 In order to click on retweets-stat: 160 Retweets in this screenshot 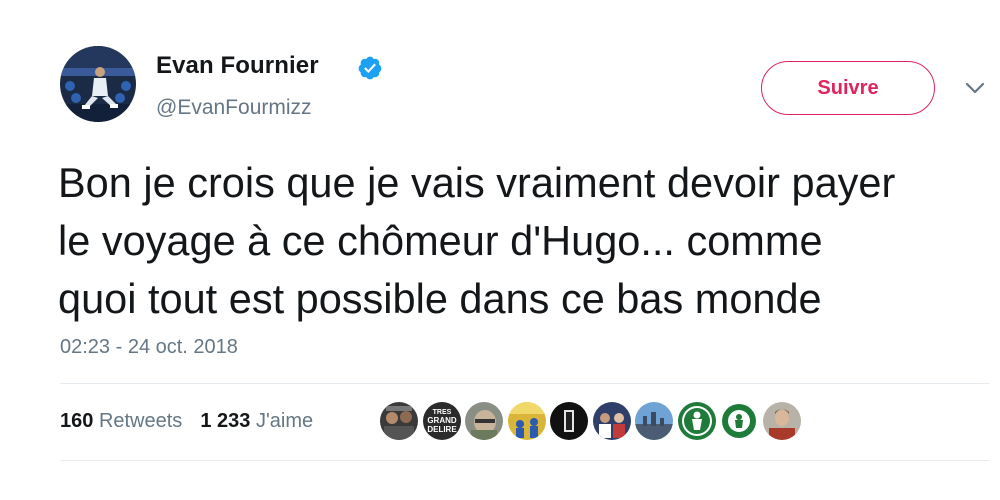, I will do `click(121, 421)`.